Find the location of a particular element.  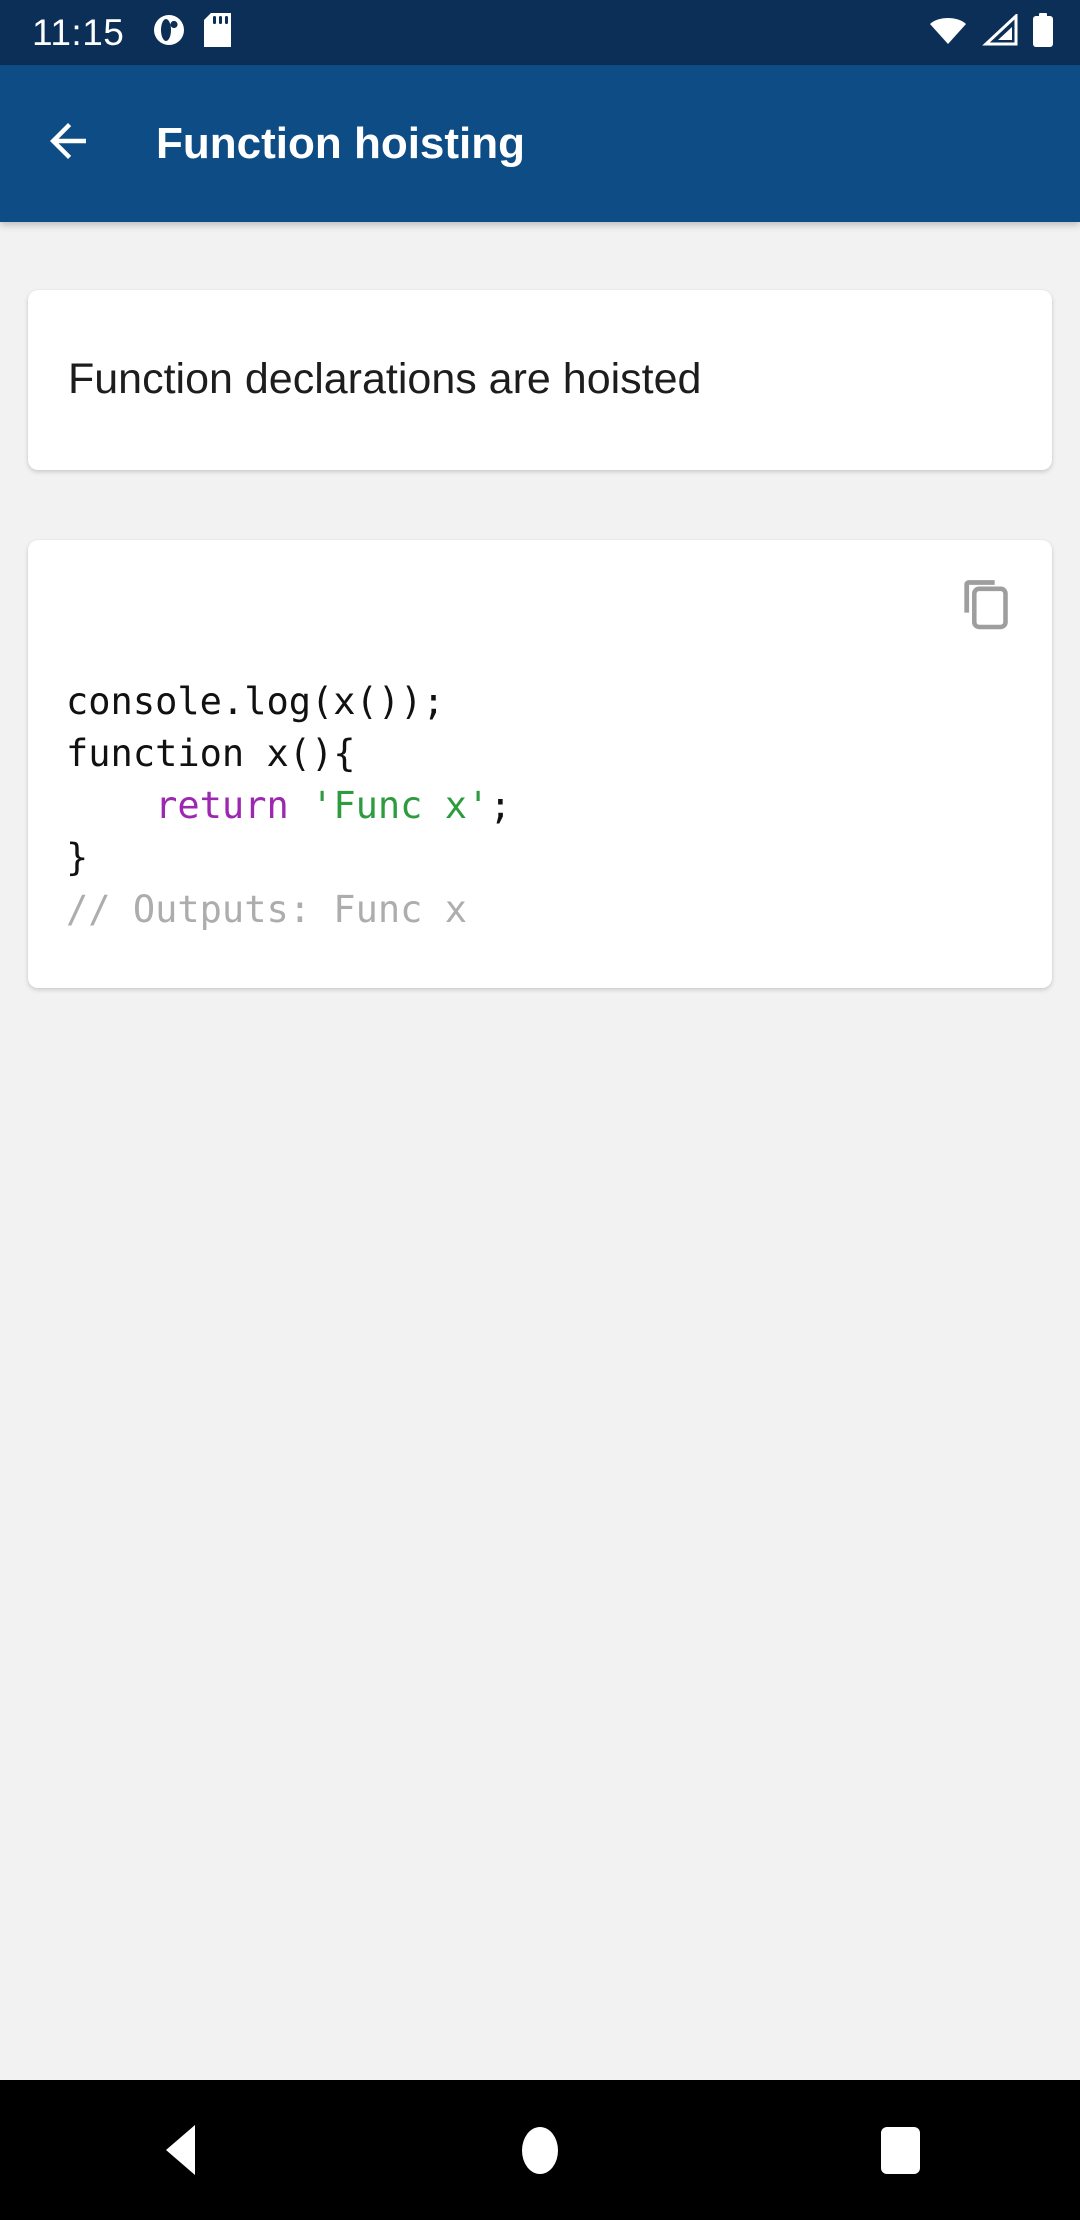

nav-recents-button is located at coordinates (900, 2150).